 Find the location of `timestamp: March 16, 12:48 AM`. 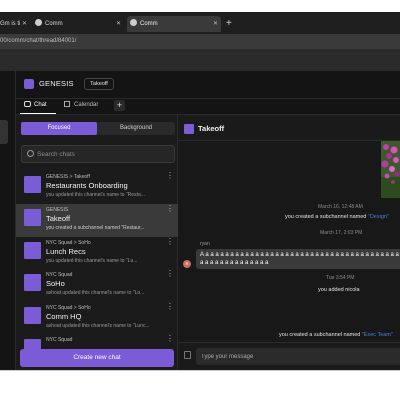

timestamp: March 16, 12:48 AM is located at coordinates (340, 207).